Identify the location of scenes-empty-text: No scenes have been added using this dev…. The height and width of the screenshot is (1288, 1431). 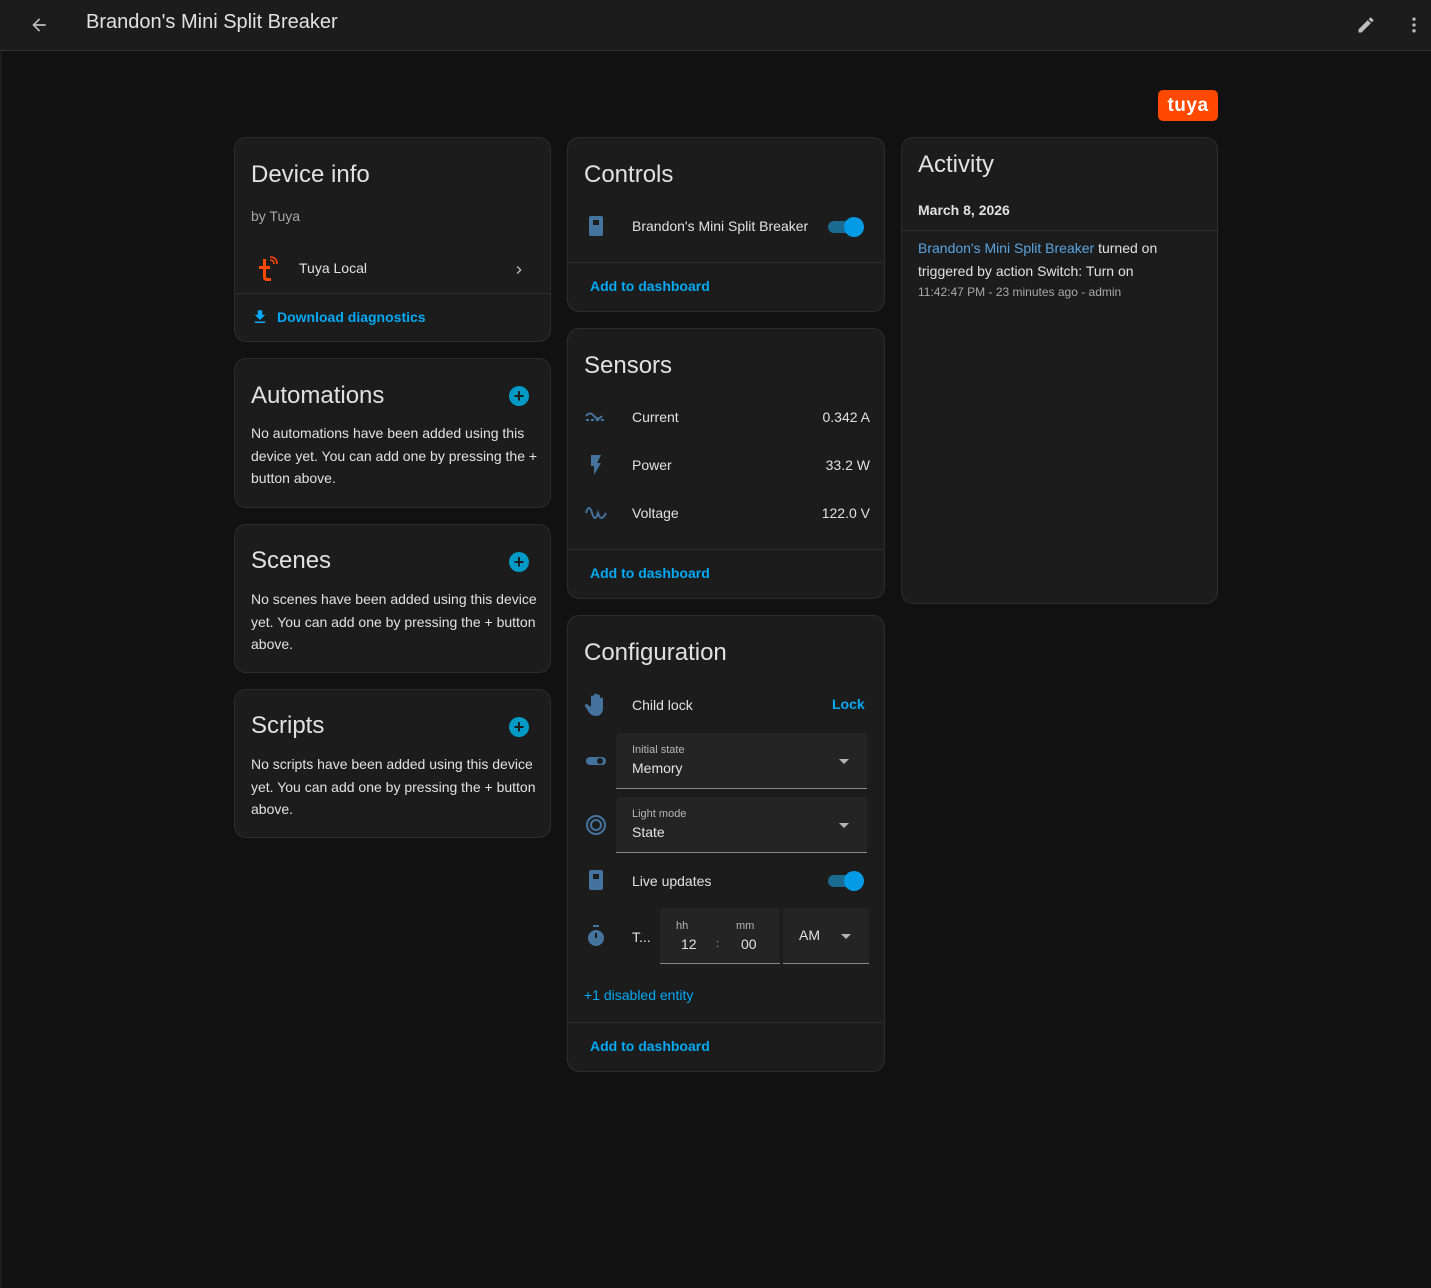
(394, 621).